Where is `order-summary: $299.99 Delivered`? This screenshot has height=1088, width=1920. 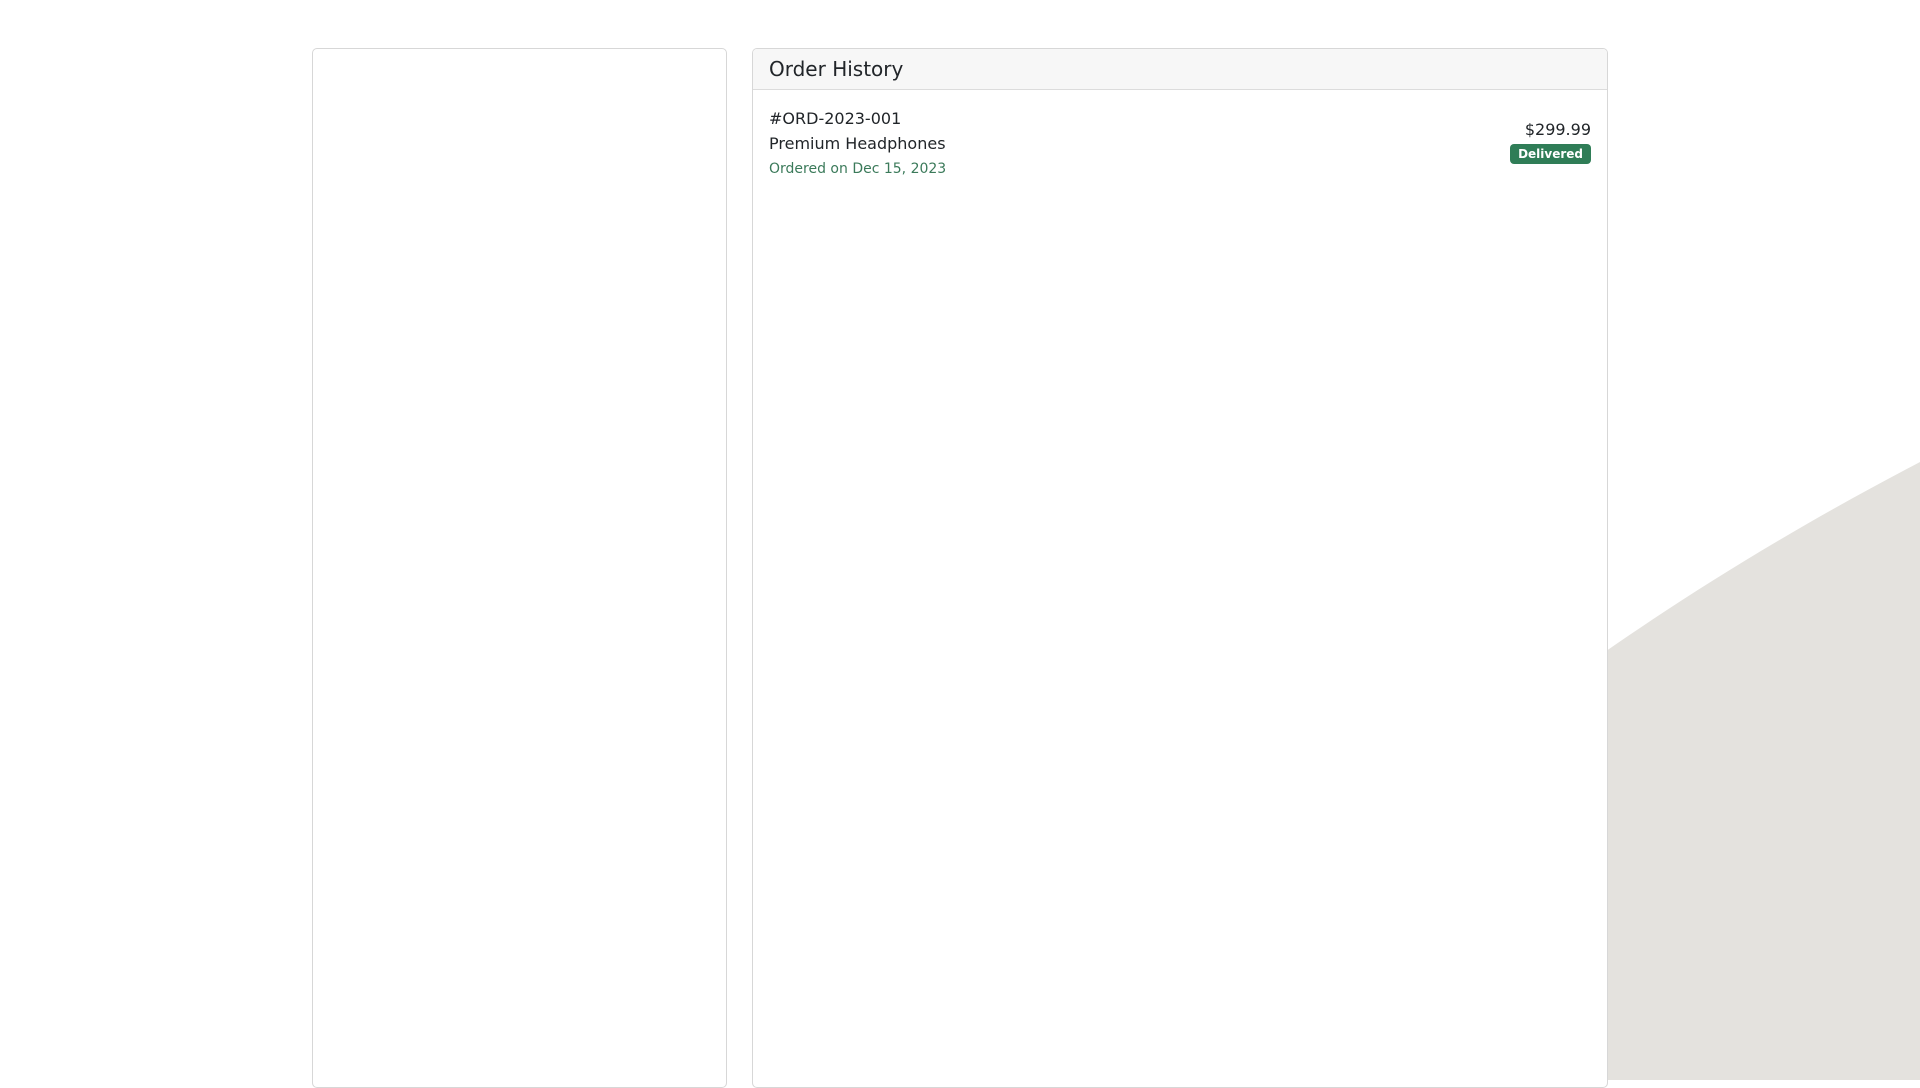
order-summary: $299.99 Delivered is located at coordinates (1550, 142).